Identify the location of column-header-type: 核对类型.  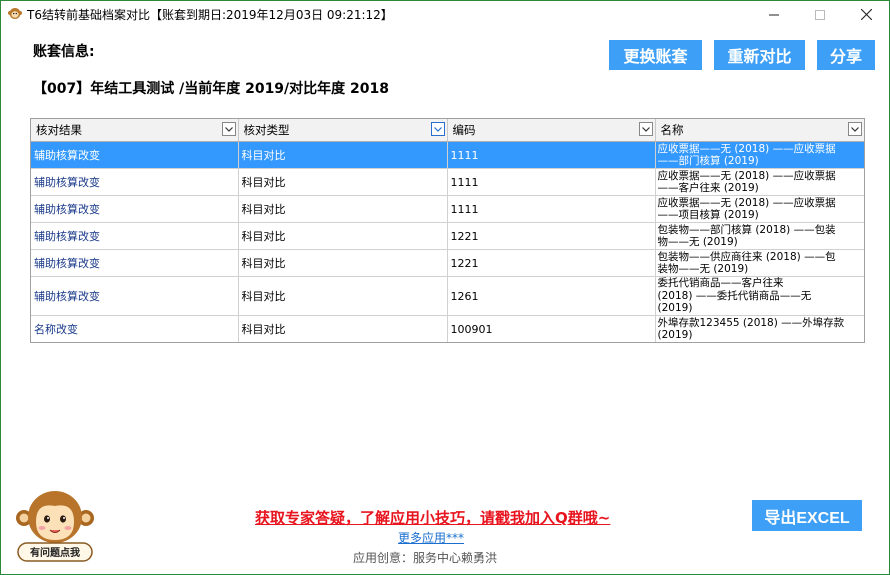
(343, 130).